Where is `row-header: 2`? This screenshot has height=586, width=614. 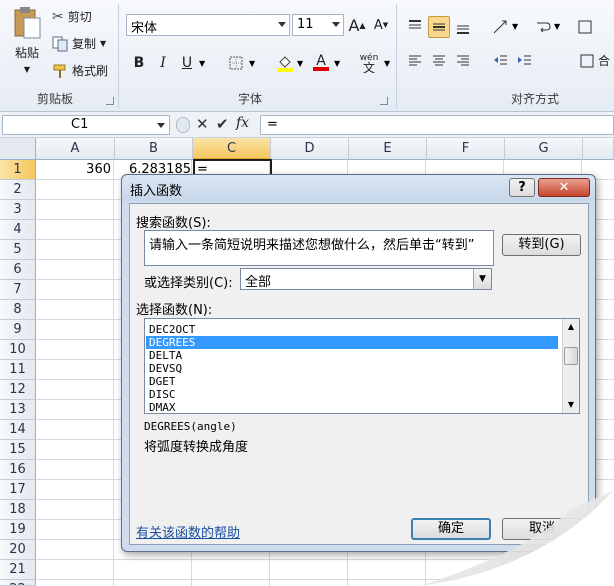 row-header: 2 is located at coordinates (18, 190).